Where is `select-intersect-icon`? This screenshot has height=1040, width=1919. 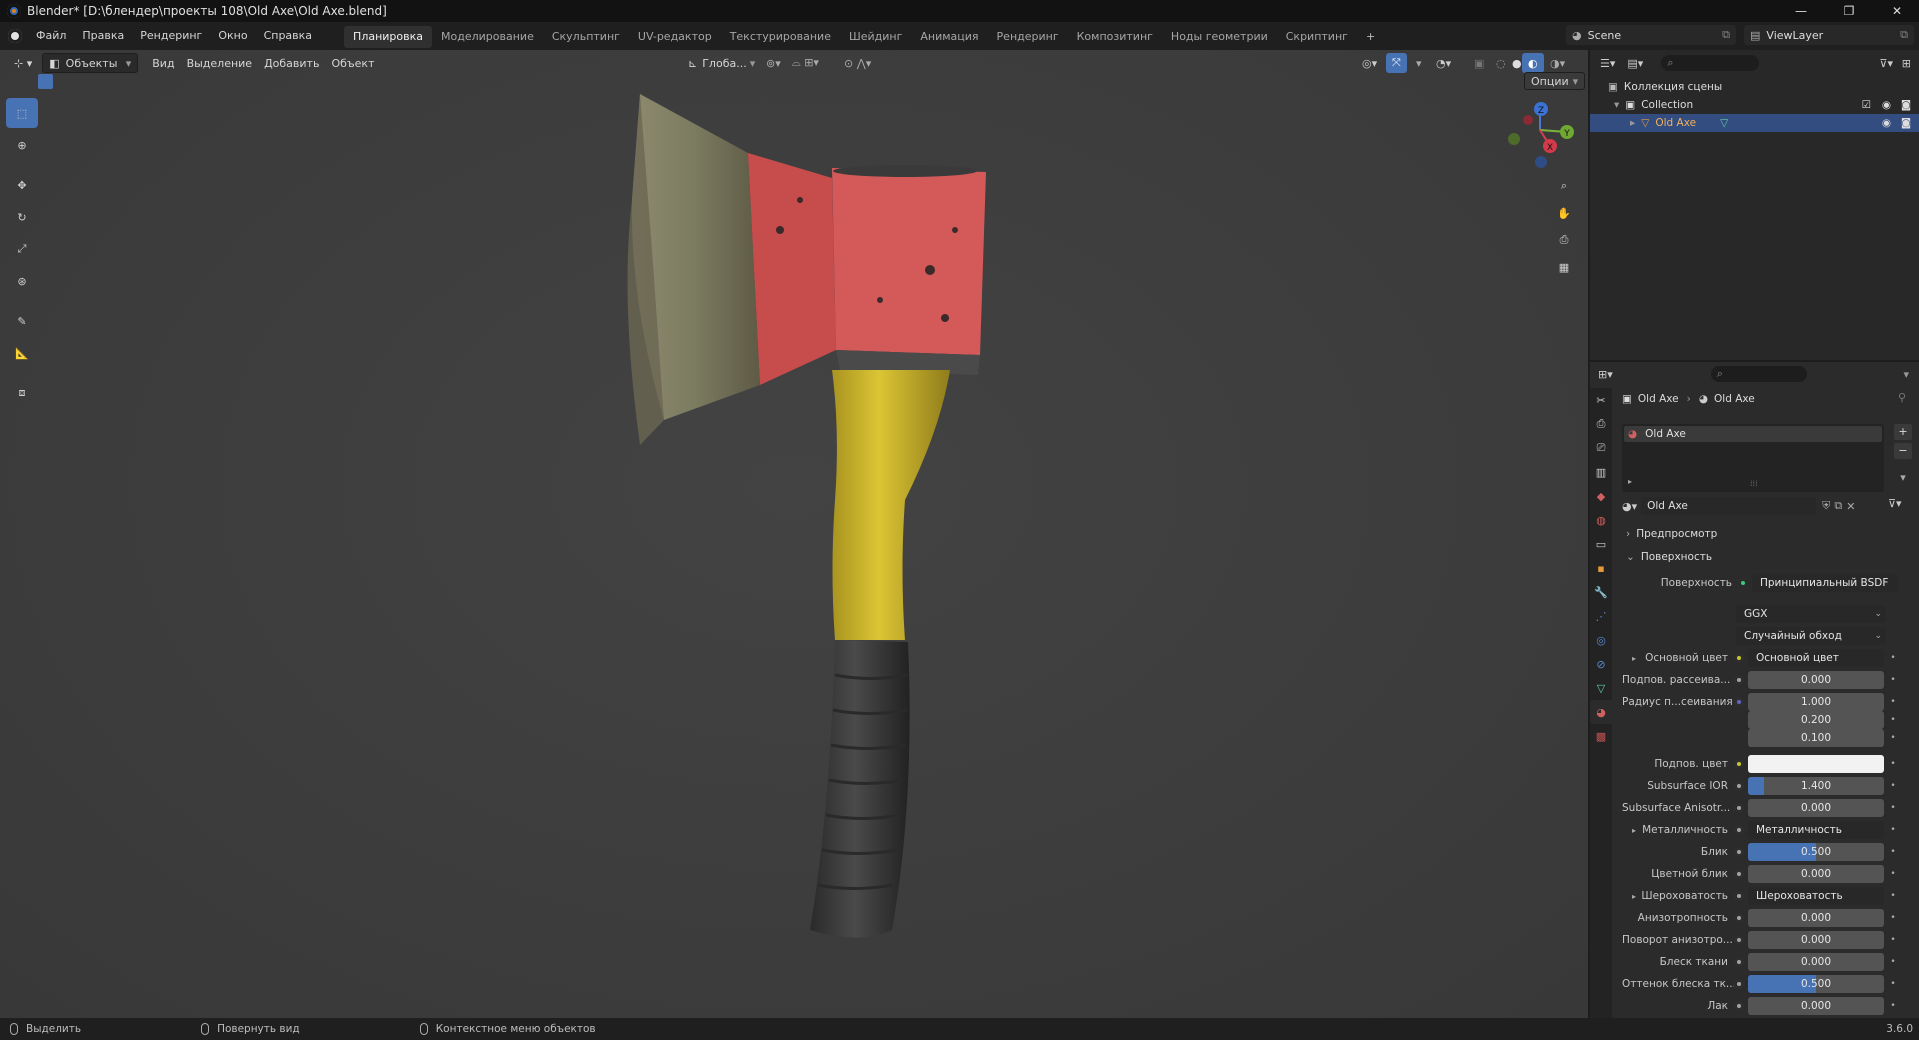
select-intersect-icon is located at coordinates (113, 81).